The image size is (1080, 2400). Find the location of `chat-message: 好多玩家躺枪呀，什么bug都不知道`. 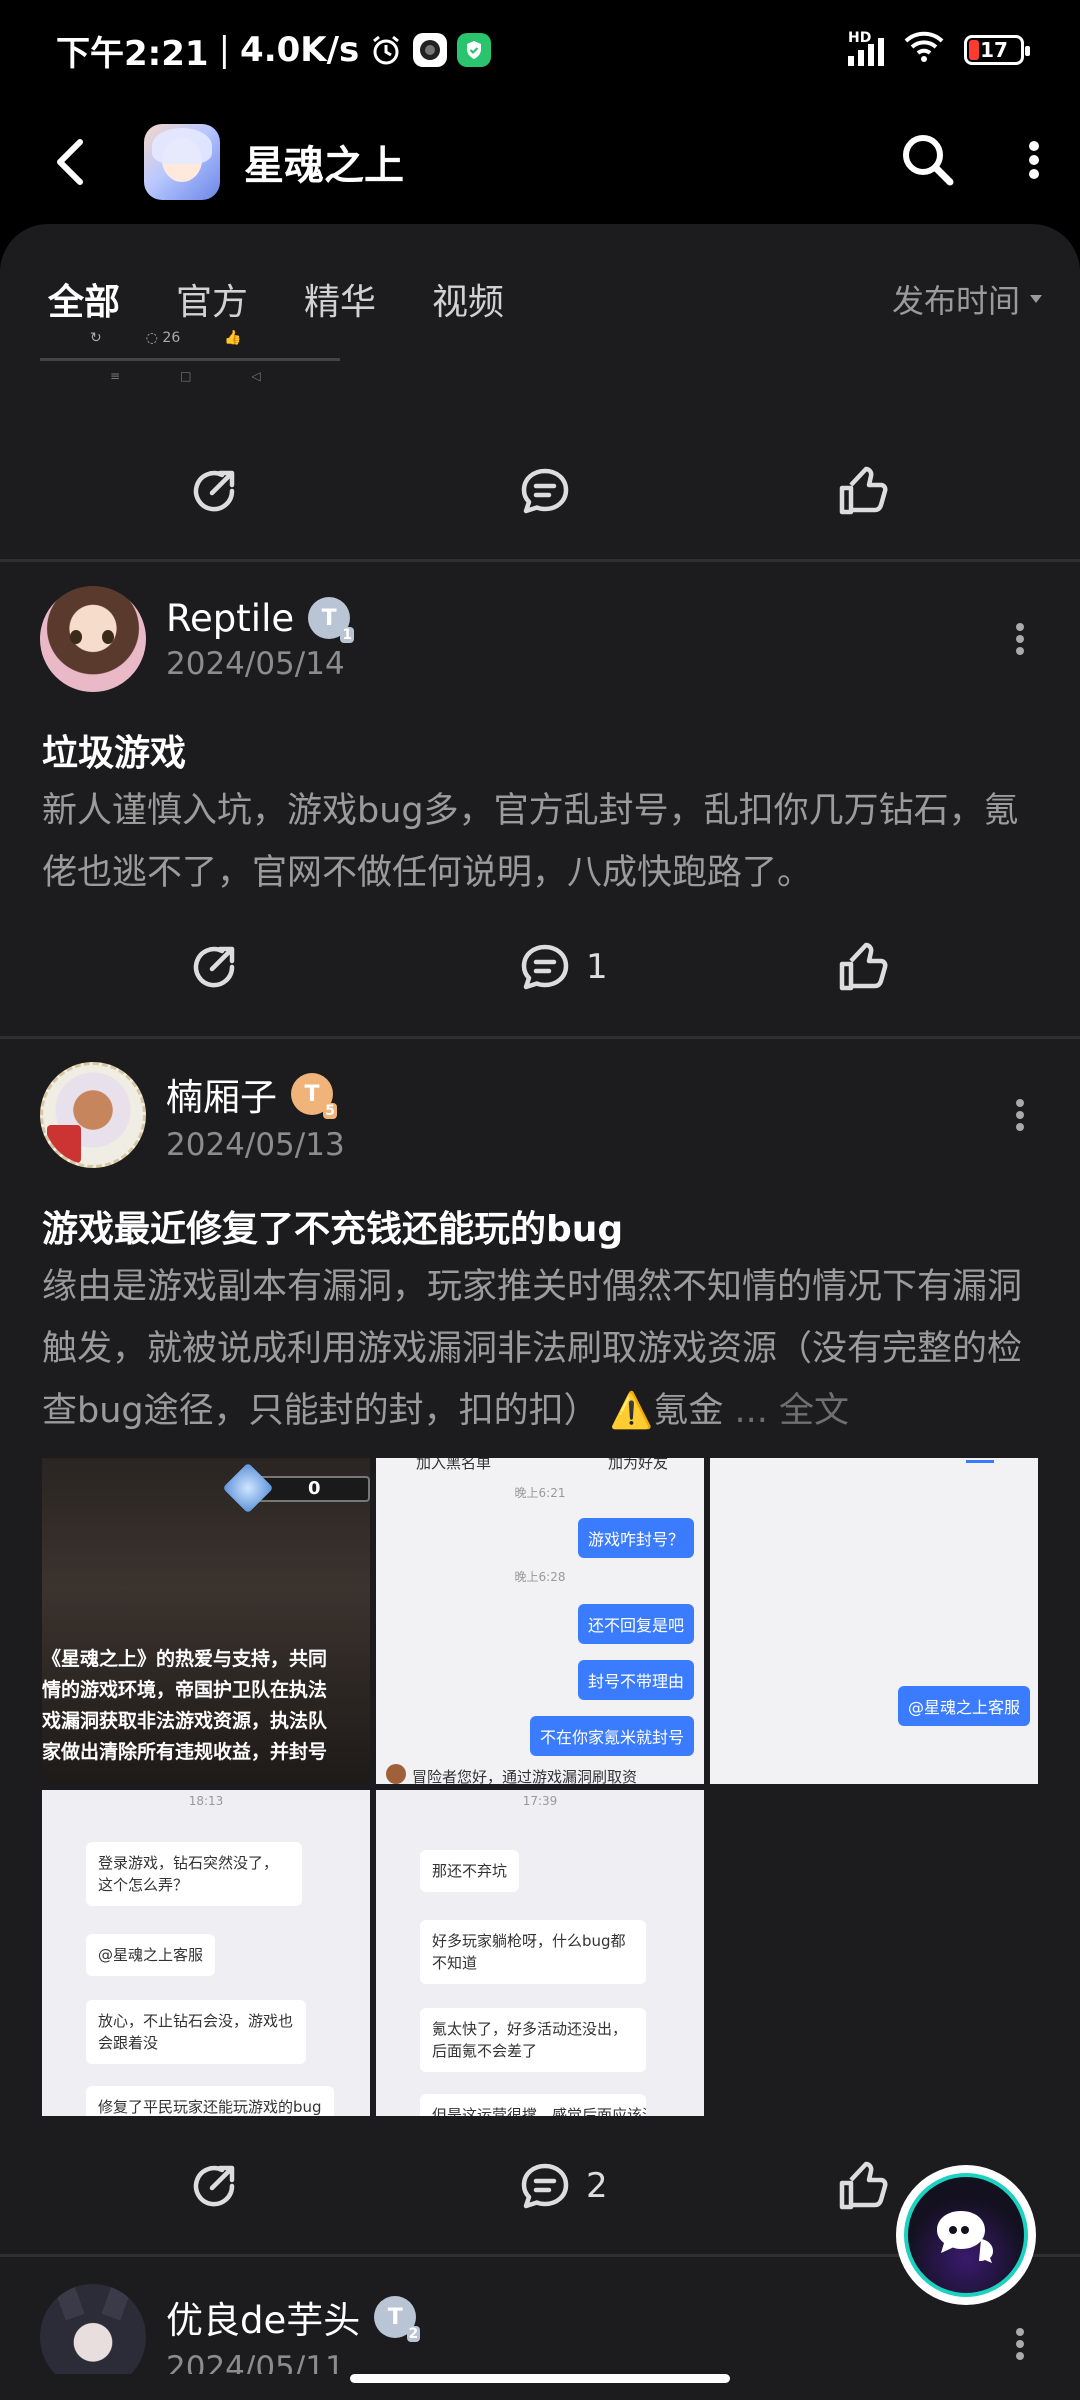

chat-message: 好多玩家躺枪呀，什么bug都不知道 is located at coordinates (533, 1952).